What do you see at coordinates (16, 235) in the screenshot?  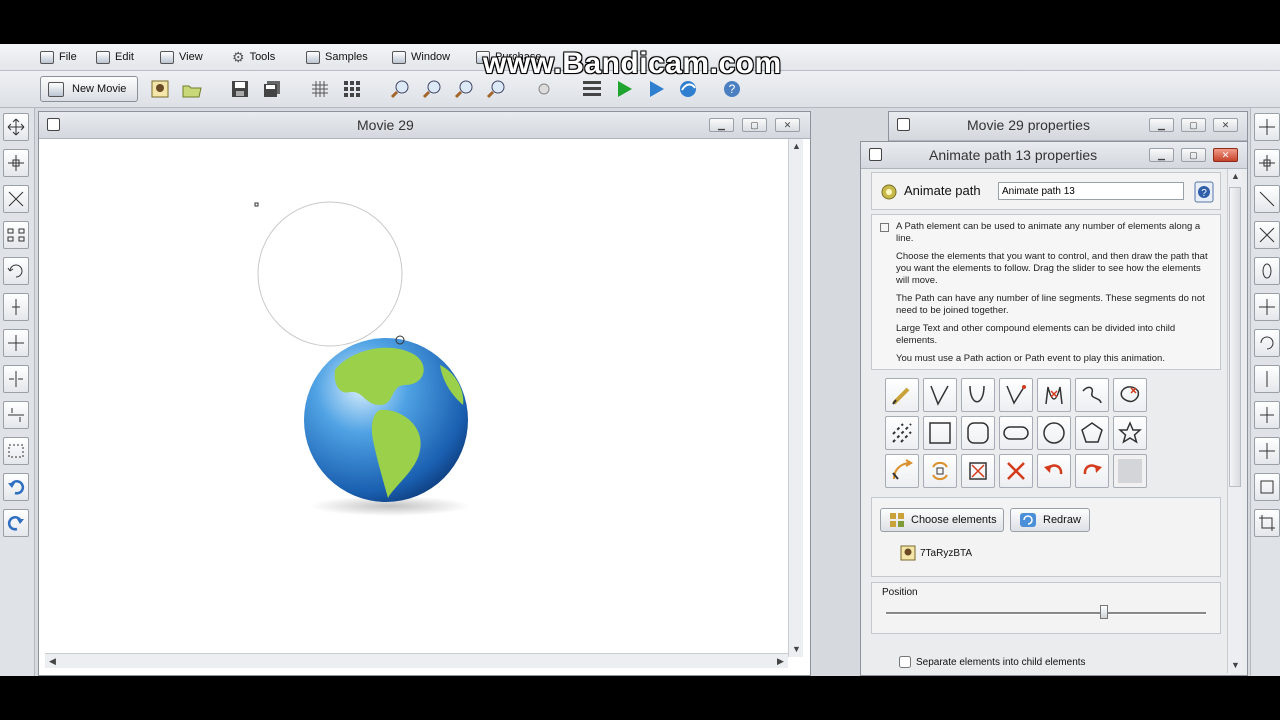 I see `distribute-icon` at bounding box center [16, 235].